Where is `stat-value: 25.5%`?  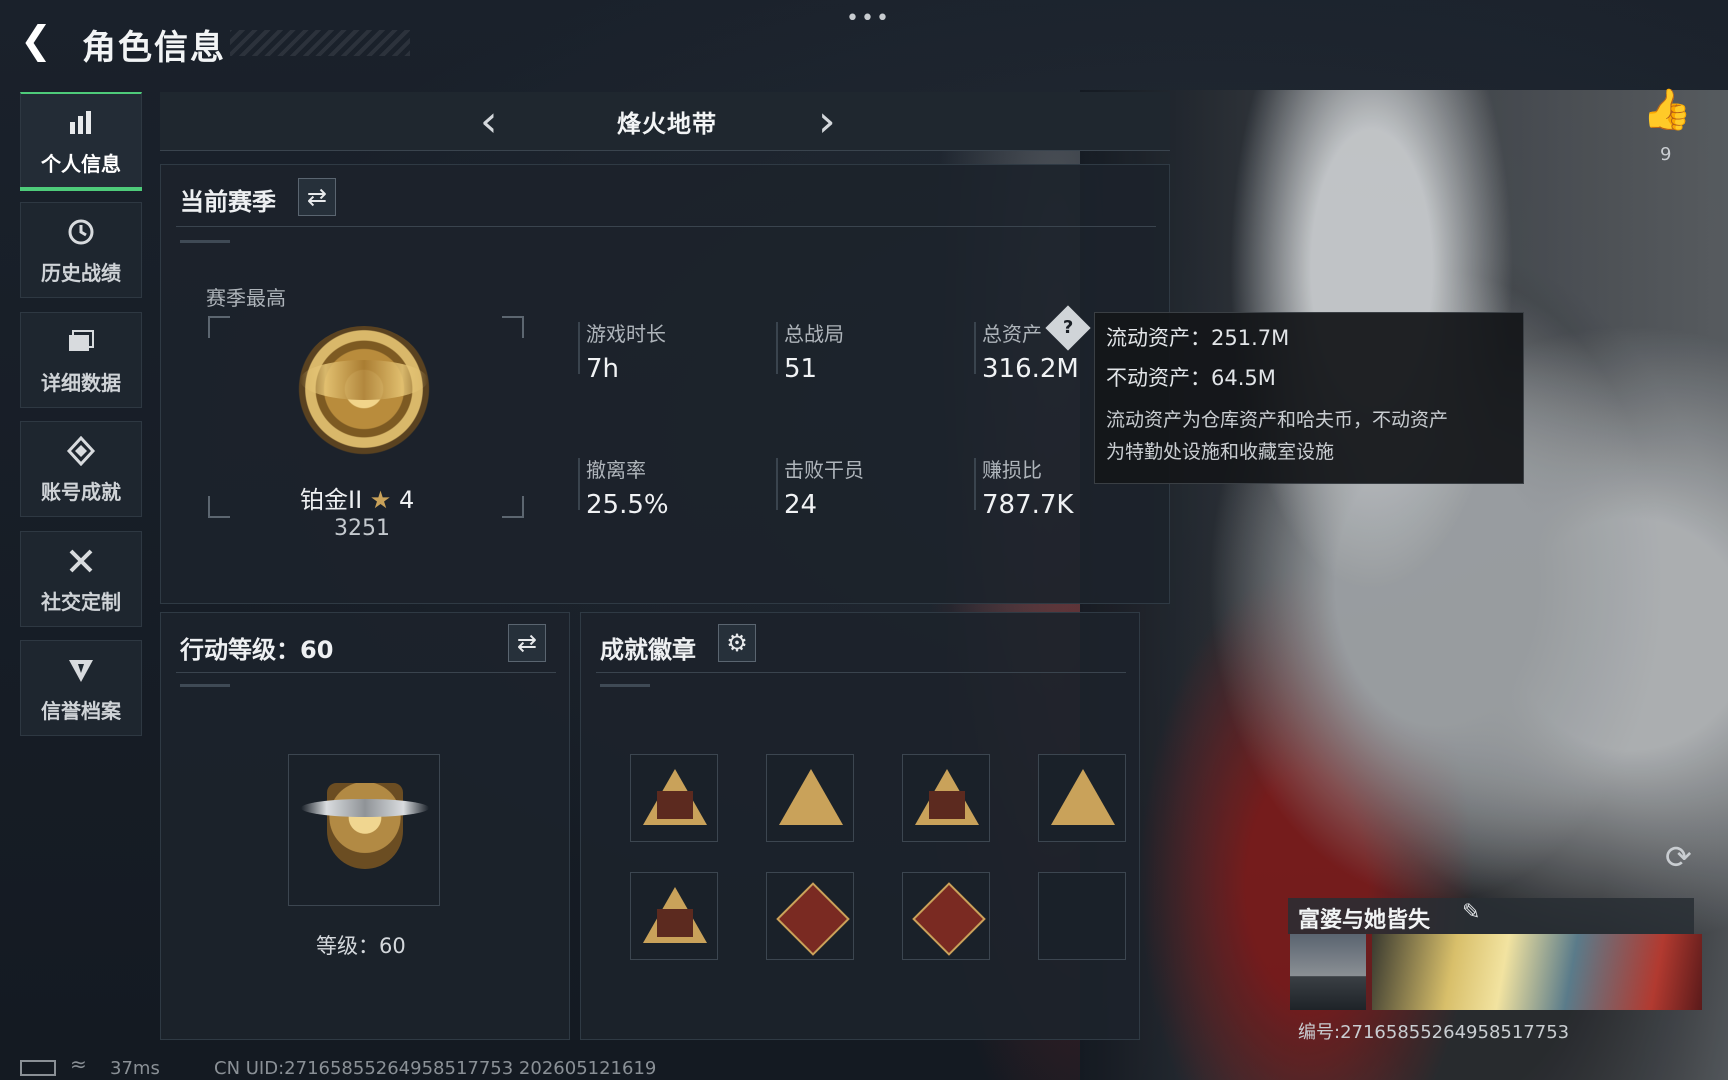
stat-value: 25.5% is located at coordinates (627, 505).